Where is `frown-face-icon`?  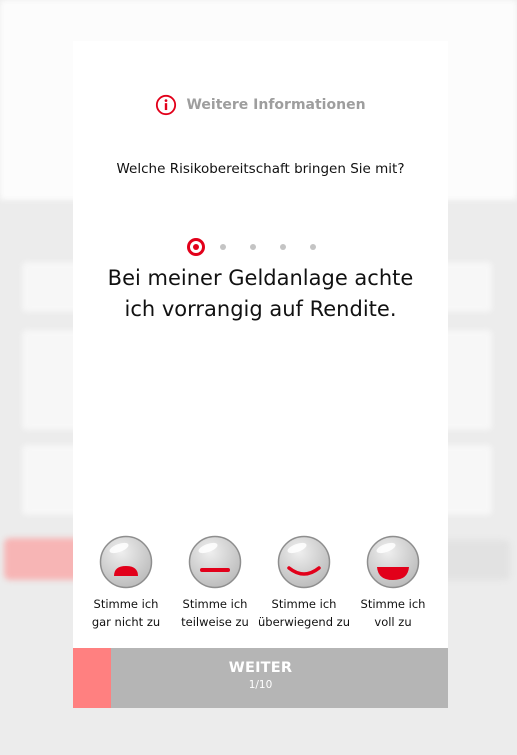 frown-face-icon is located at coordinates (126, 562).